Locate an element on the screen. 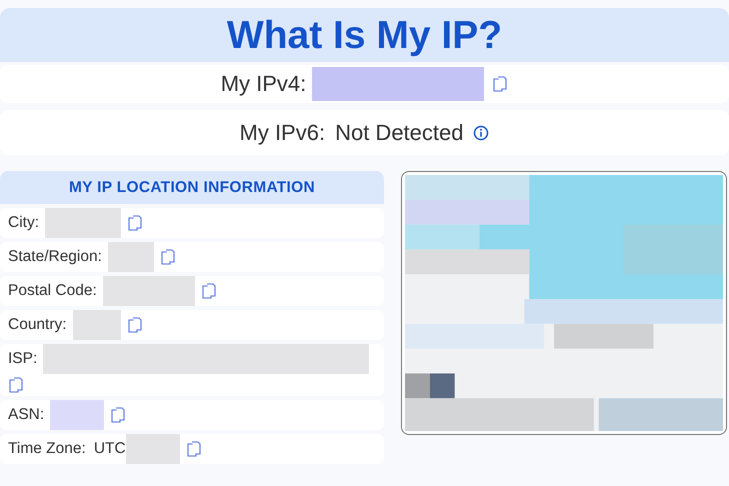  field-label: City: is located at coordinates (23, 223).